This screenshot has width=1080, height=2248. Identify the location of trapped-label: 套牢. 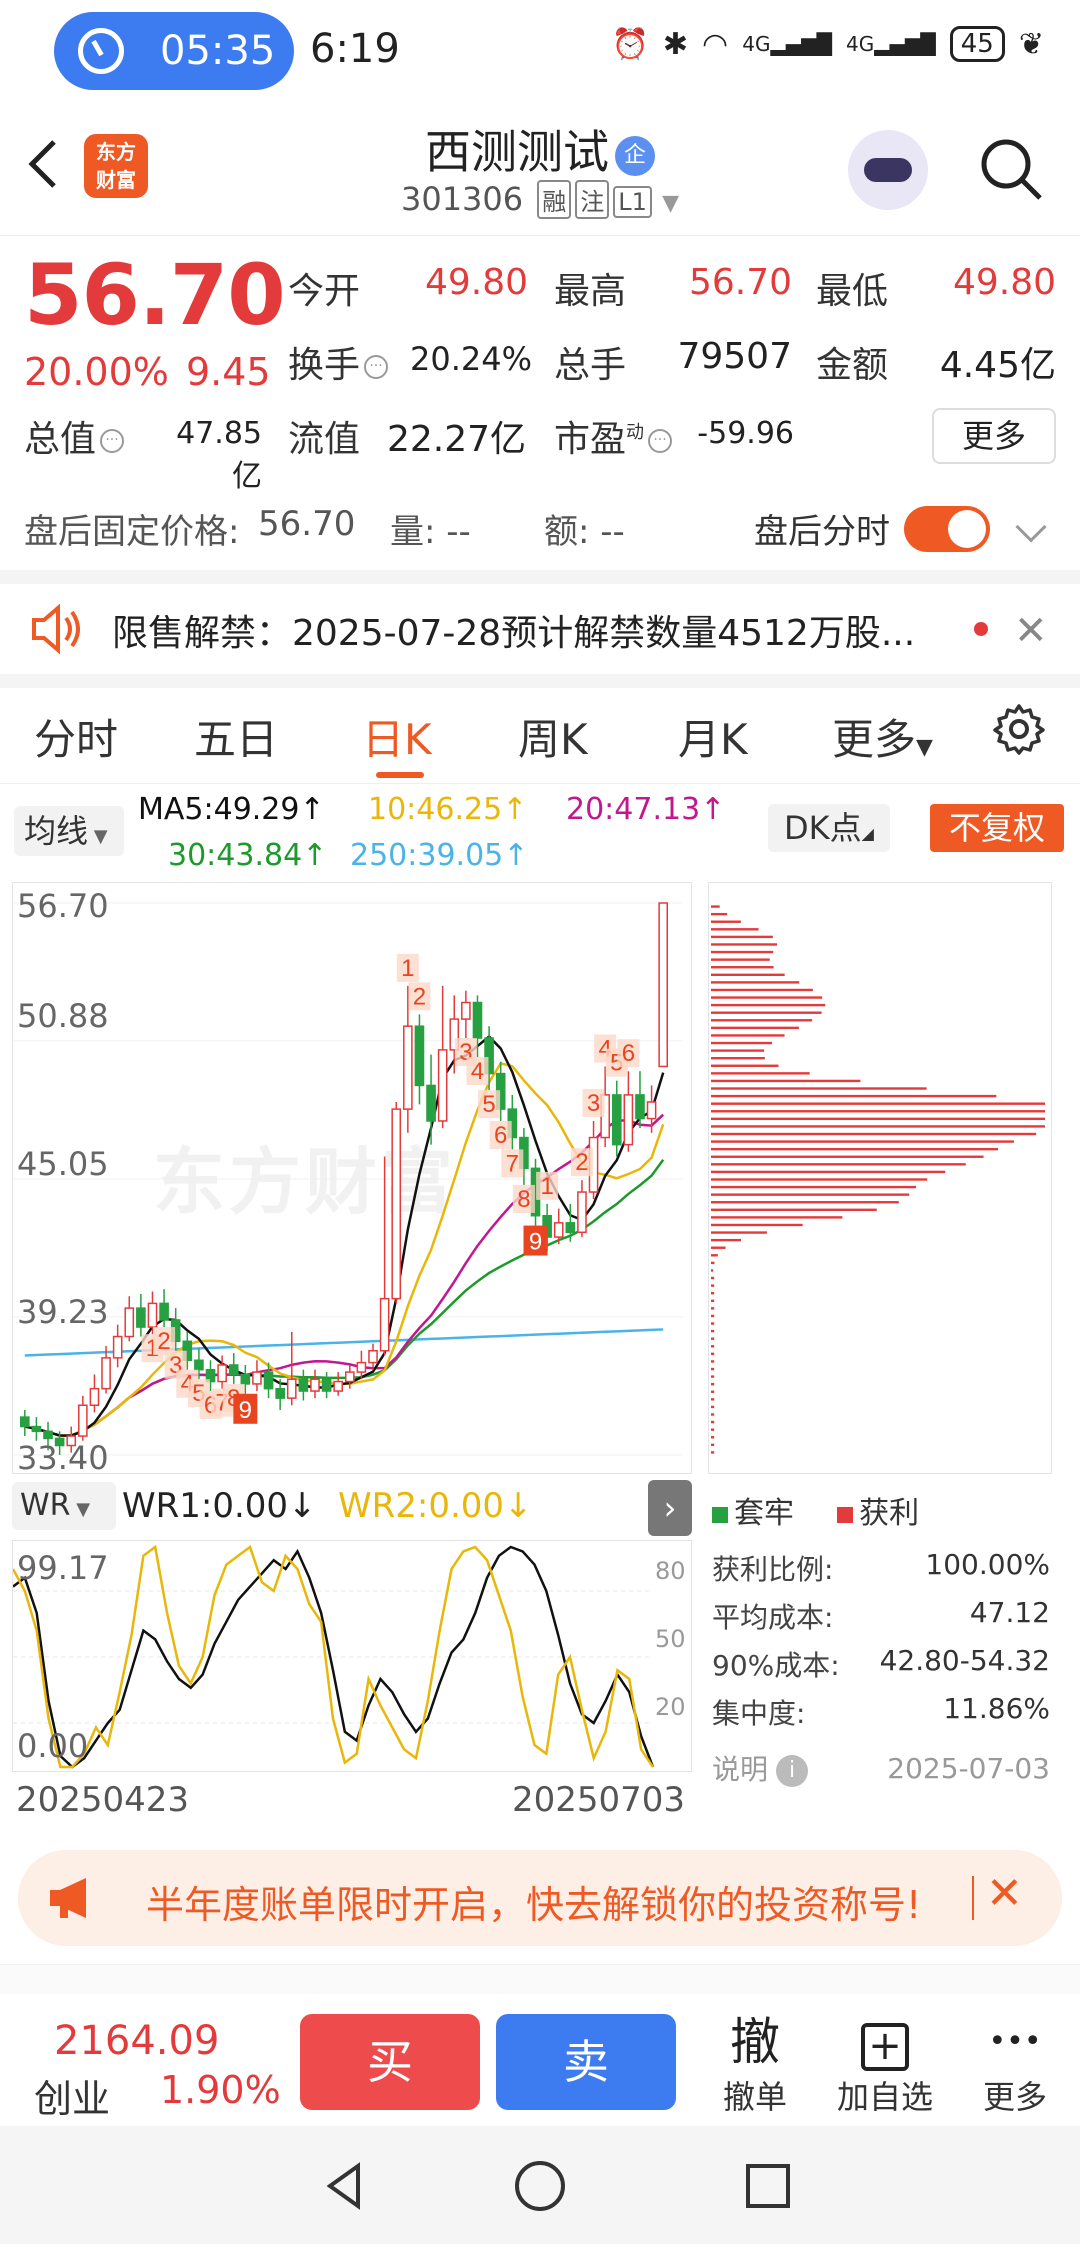
(764, 1513).